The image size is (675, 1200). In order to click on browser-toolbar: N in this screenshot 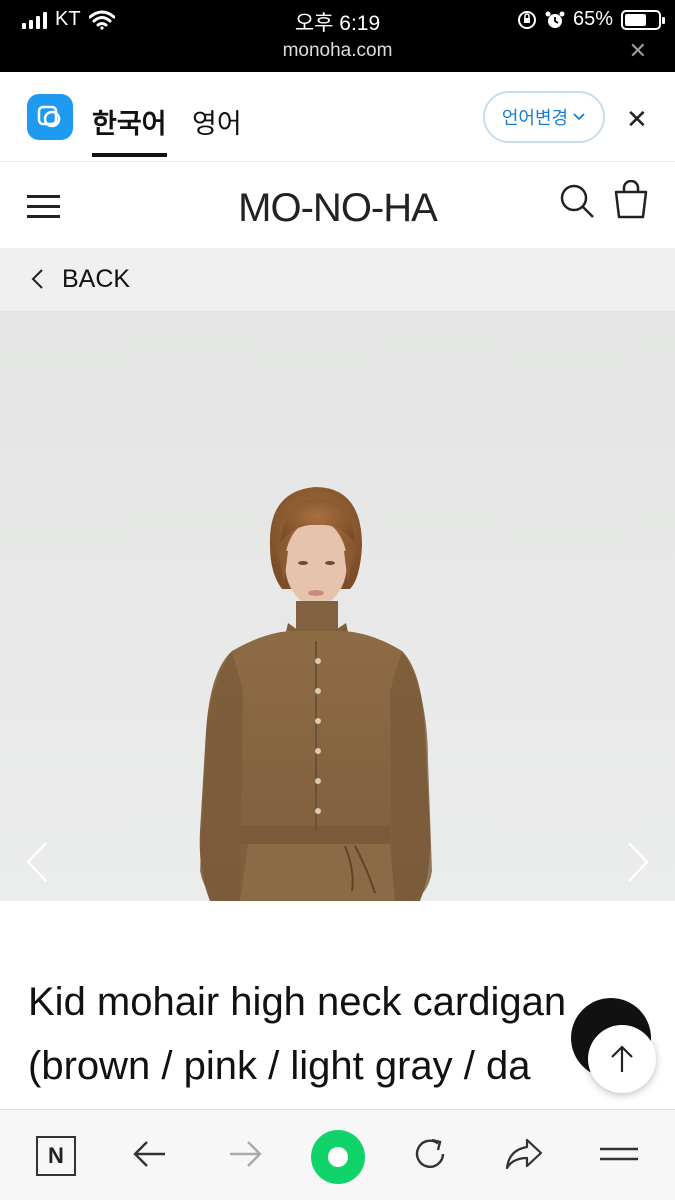, I will do `click(337, 1154)`.